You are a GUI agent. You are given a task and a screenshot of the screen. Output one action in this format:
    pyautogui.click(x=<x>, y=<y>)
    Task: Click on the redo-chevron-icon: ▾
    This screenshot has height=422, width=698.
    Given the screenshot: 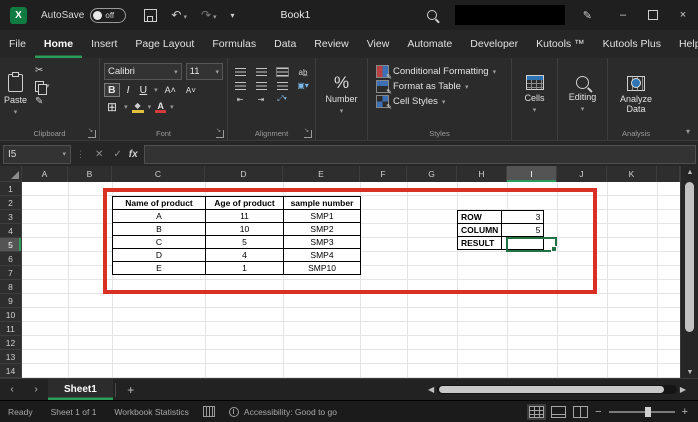 What is the action you would take?
    pyautogui.click(x=215, y=17)
    